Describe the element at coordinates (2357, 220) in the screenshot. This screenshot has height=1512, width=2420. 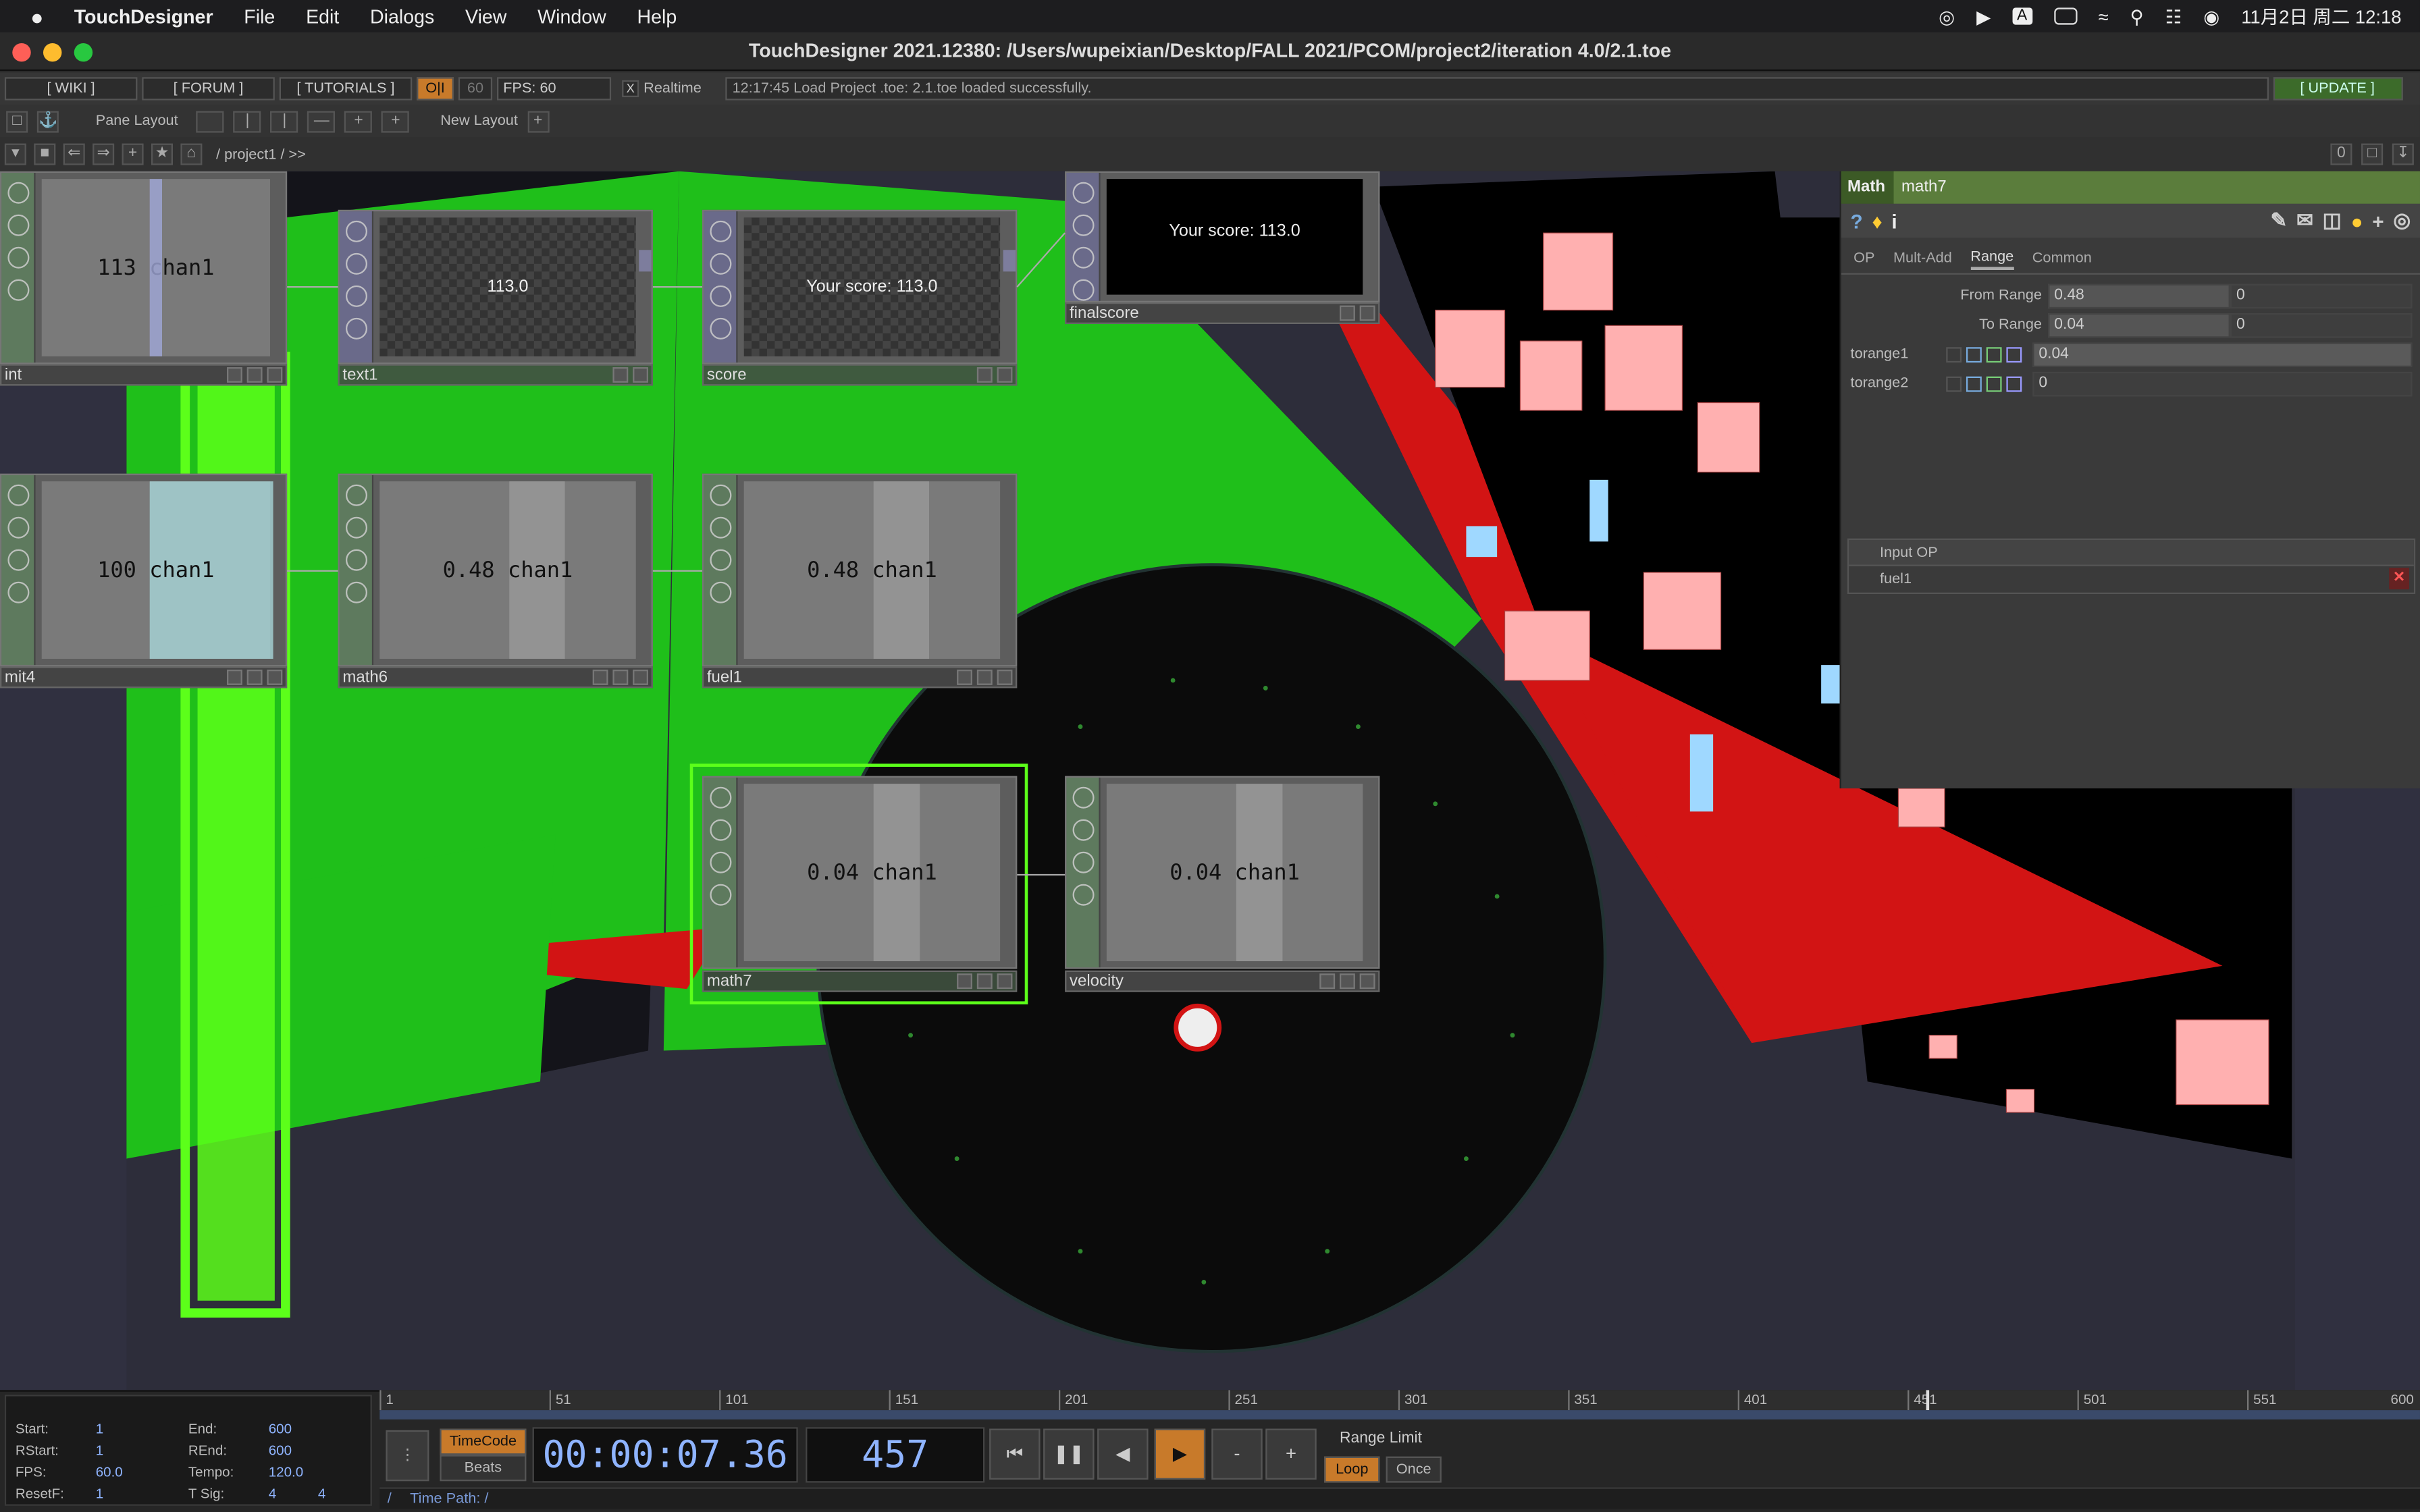
I see `python-icon: ●` at that location.